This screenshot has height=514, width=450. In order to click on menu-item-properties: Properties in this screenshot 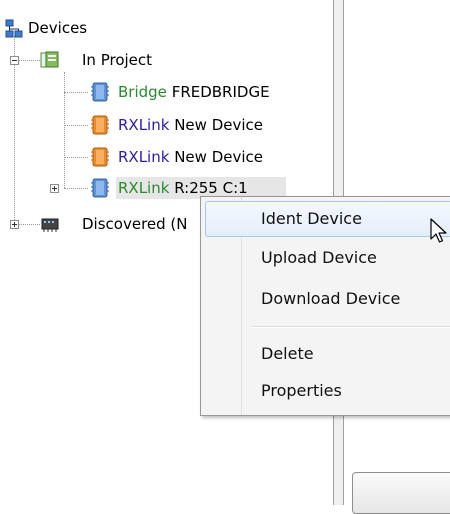, I will do `click(327, 391)`.